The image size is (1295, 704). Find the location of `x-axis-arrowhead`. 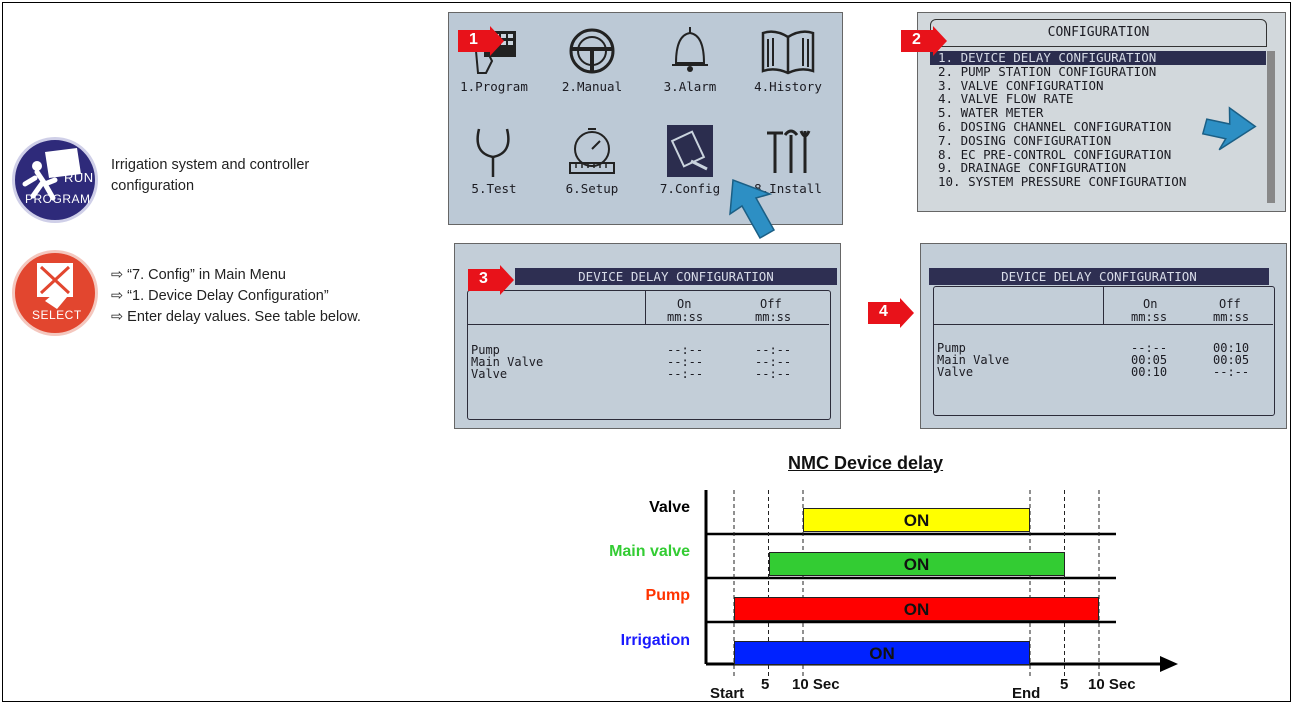

x-axis-arrowhead is located at coordinates (1169, 664).